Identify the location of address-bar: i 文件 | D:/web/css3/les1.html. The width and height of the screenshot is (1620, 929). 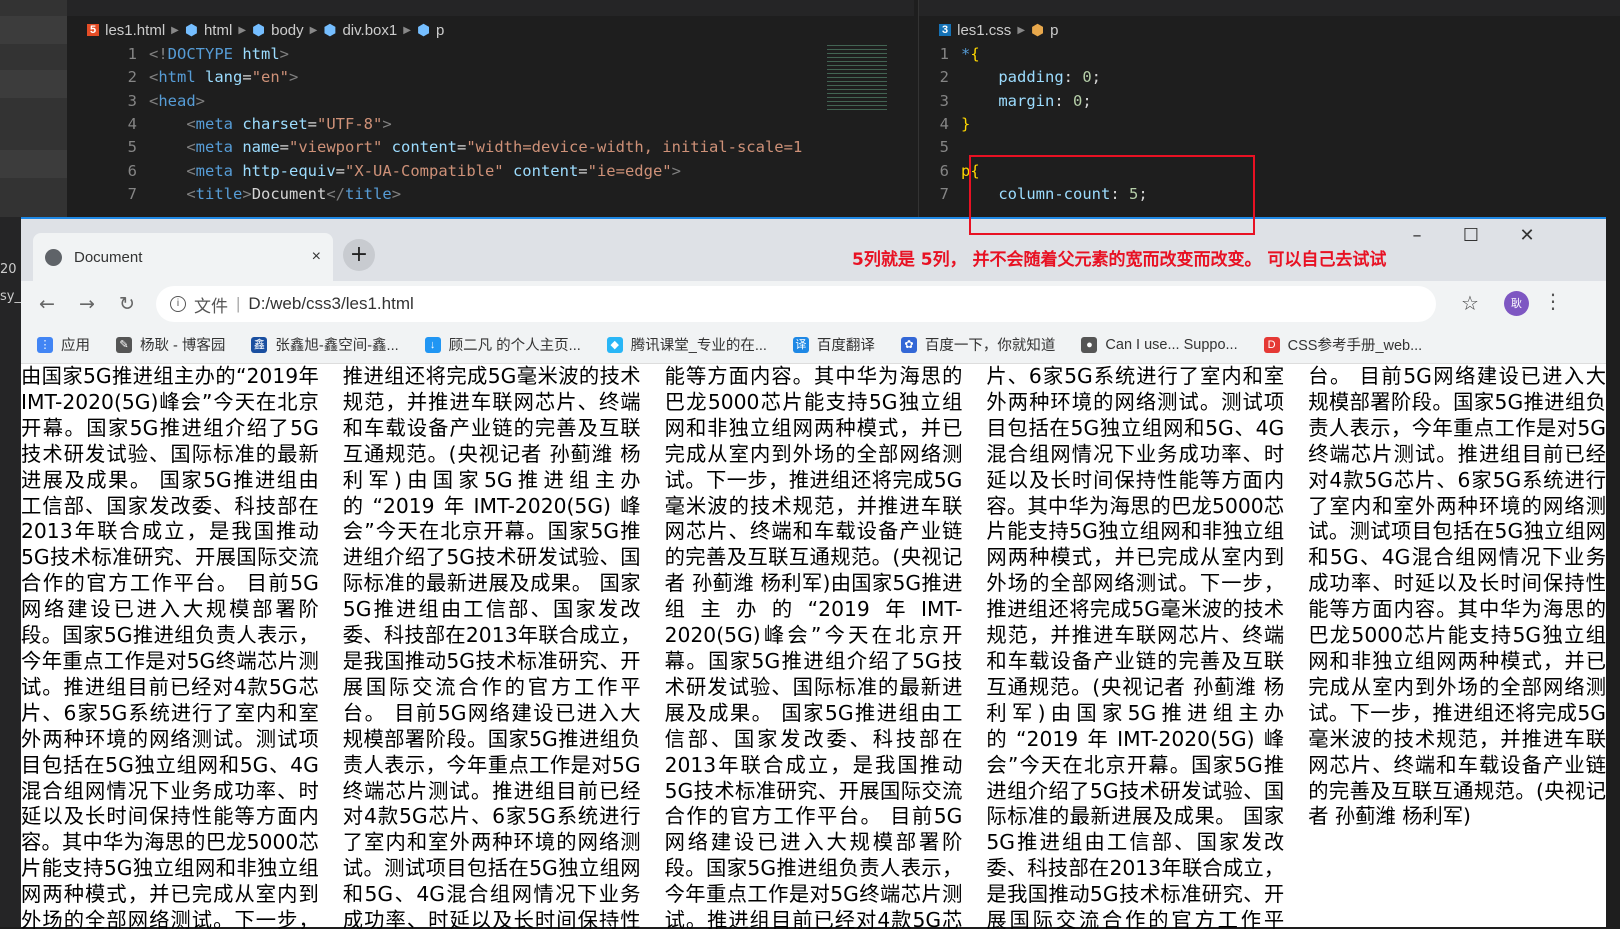
(796, 304).